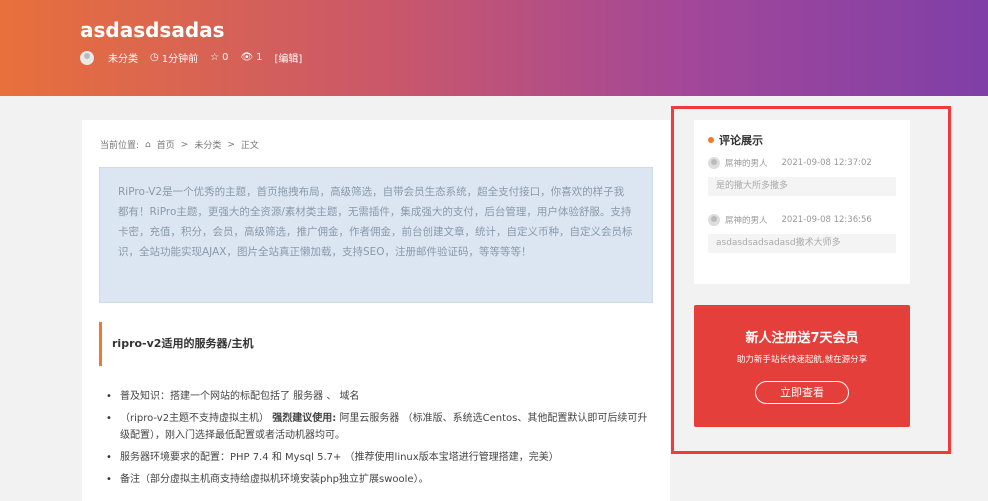 This screenshot has height=501, width=988. I want to click on list-item-bold: 强烈建议使用:, so click(304, 418).